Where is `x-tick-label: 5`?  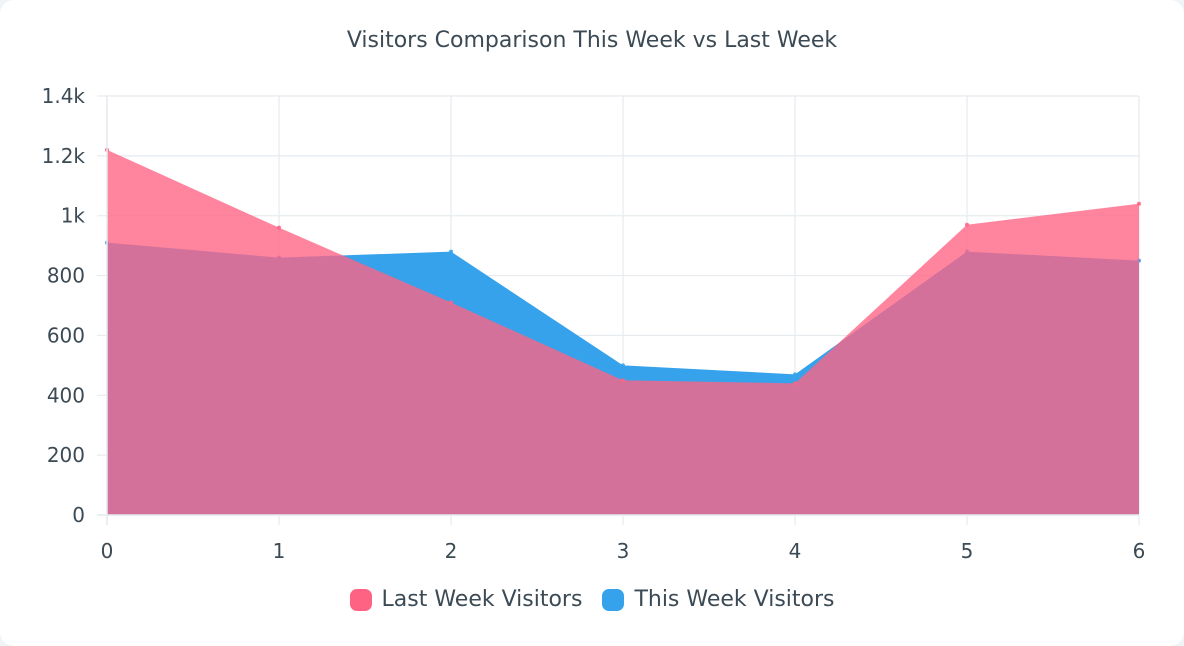 x-tick-label: 5 is located at coordinates (967, 551).